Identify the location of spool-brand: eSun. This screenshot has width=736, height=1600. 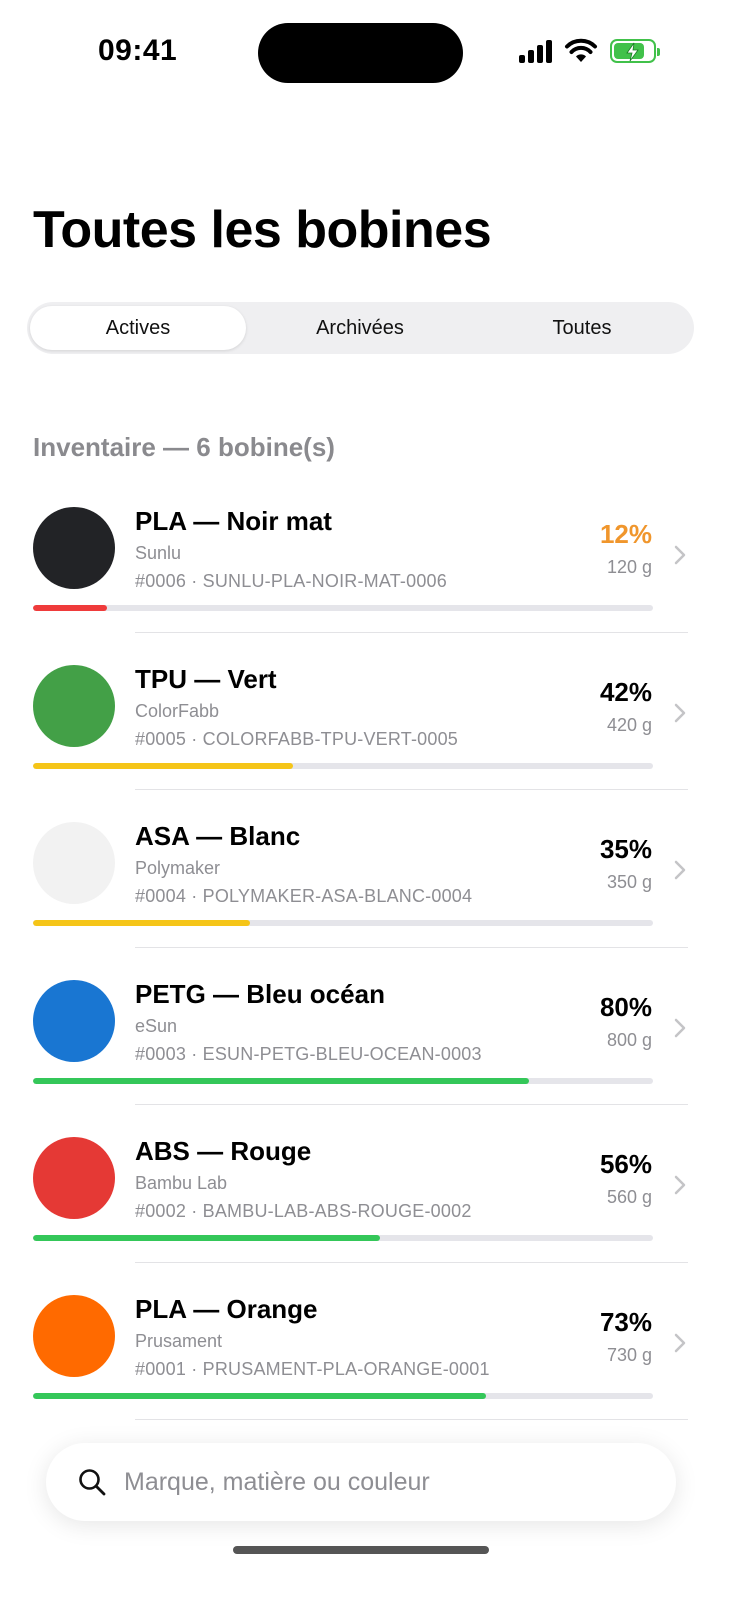
(156, 1025).